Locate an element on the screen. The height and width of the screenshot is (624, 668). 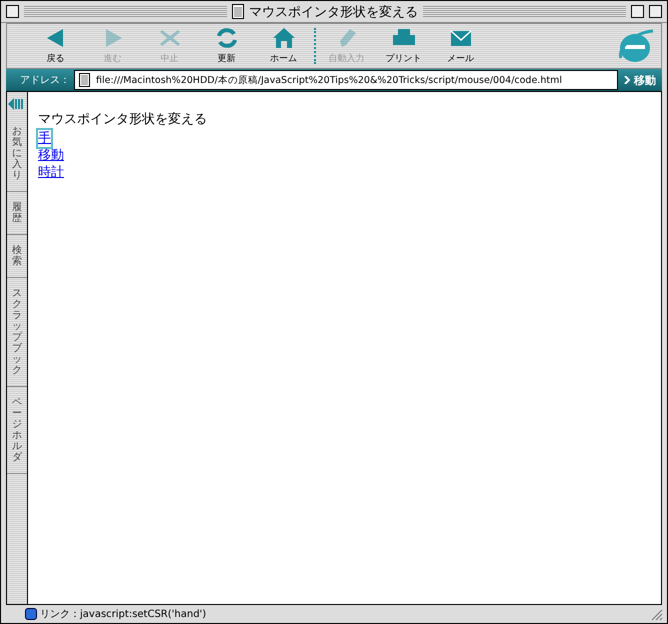
home-icon is located at coordinates (283, 38).